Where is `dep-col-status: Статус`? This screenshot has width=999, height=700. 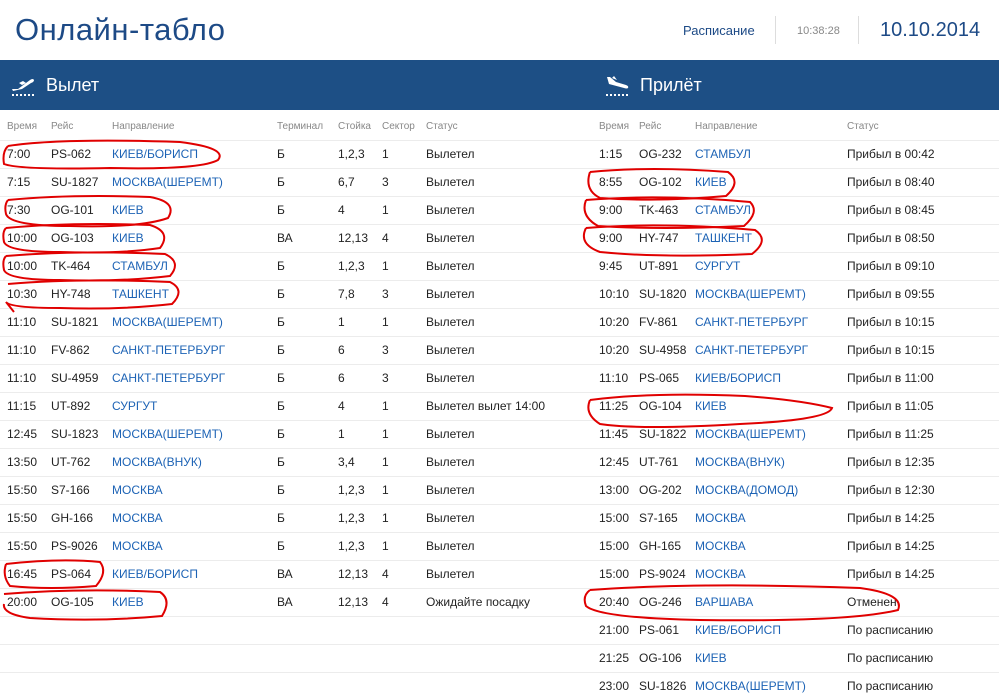
dep-col-status: Статус is located at coordinates (442, 126).